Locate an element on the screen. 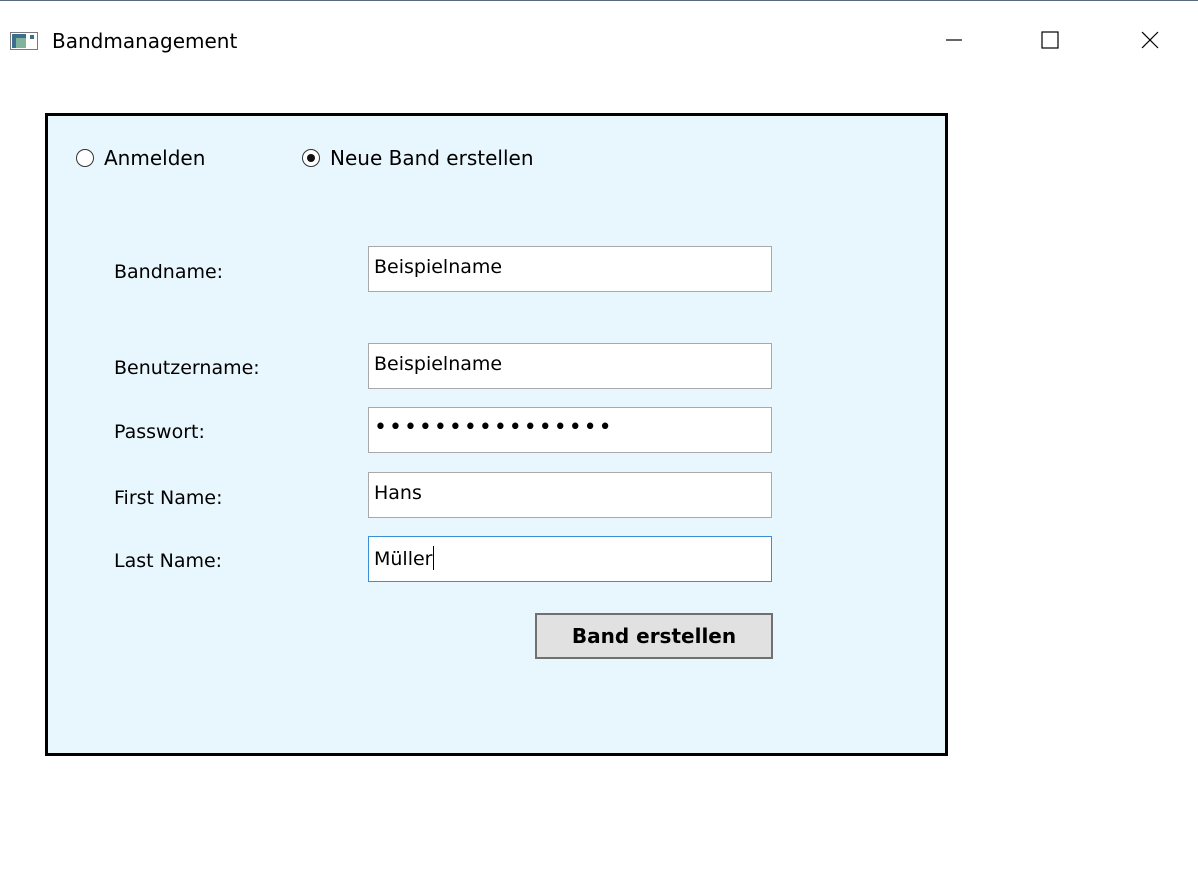 This screenshot has width=1198, height=887. last-name-input: Müller is located at coordinates (570, 559).